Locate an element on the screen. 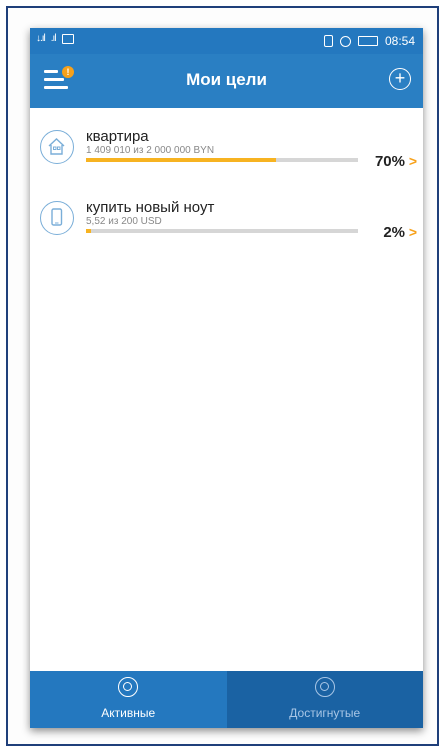 This screenshot has width=448, height=755. add-goal-button: + is located at coordinates (400, 79).